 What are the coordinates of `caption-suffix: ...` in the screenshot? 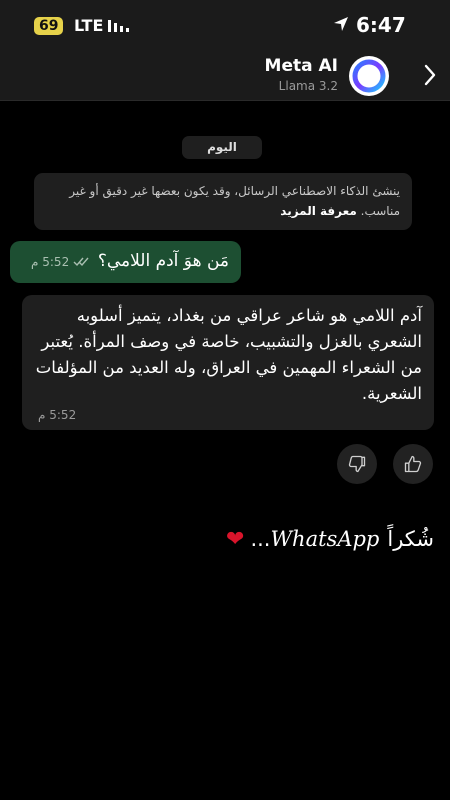 It's located at (260, 539).